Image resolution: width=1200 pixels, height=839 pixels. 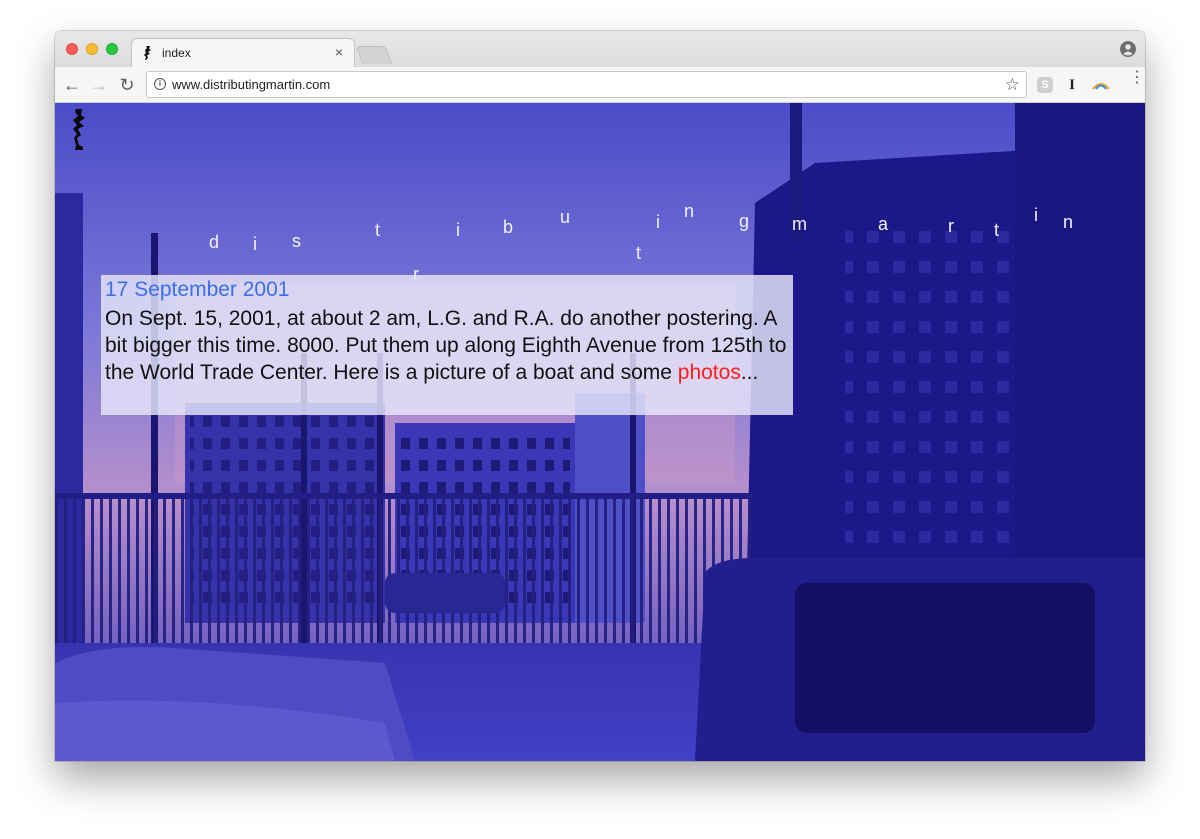 I want to click on bookmark-star-icon: ☆, so click(x=1012, y=85).